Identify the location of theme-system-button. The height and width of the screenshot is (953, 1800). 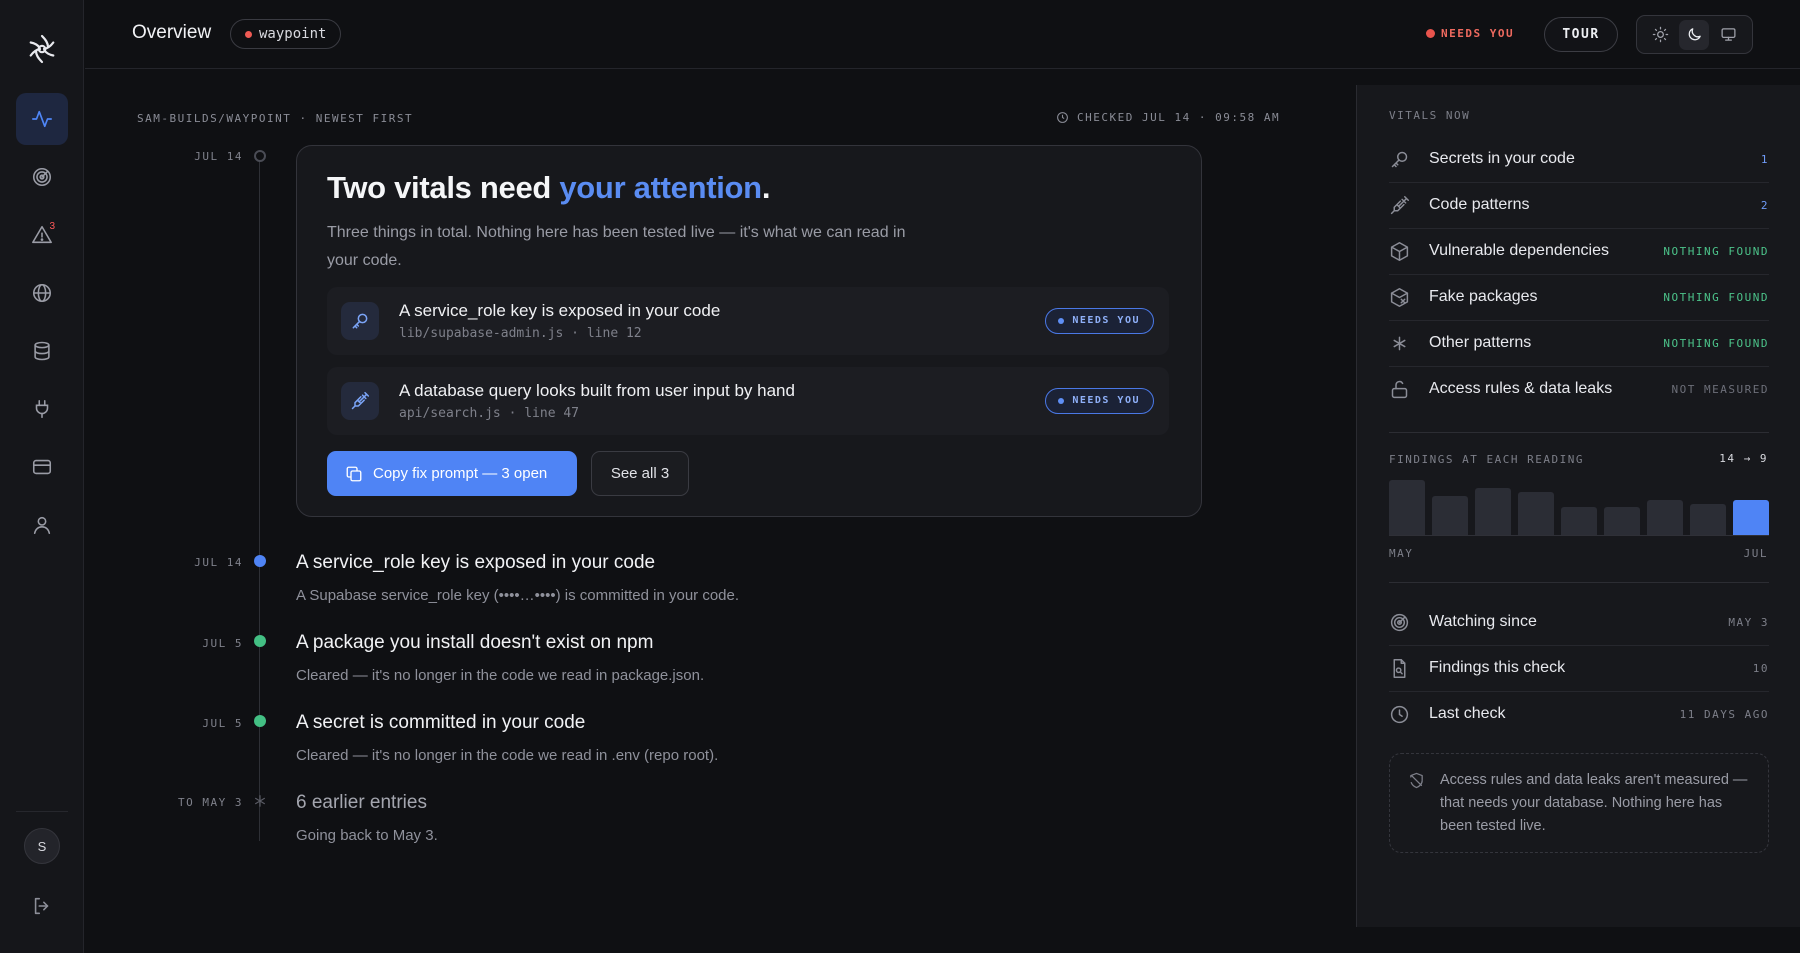
(1729, 35).